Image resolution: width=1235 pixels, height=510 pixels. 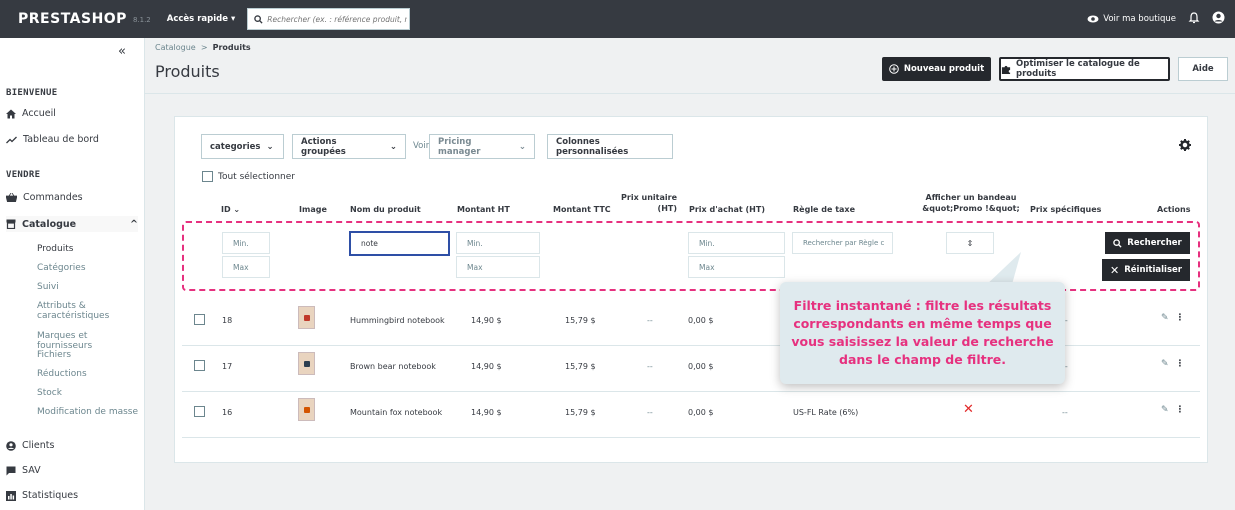 I want to click on filter-ht-min: Min., so click(x=498, y=243).